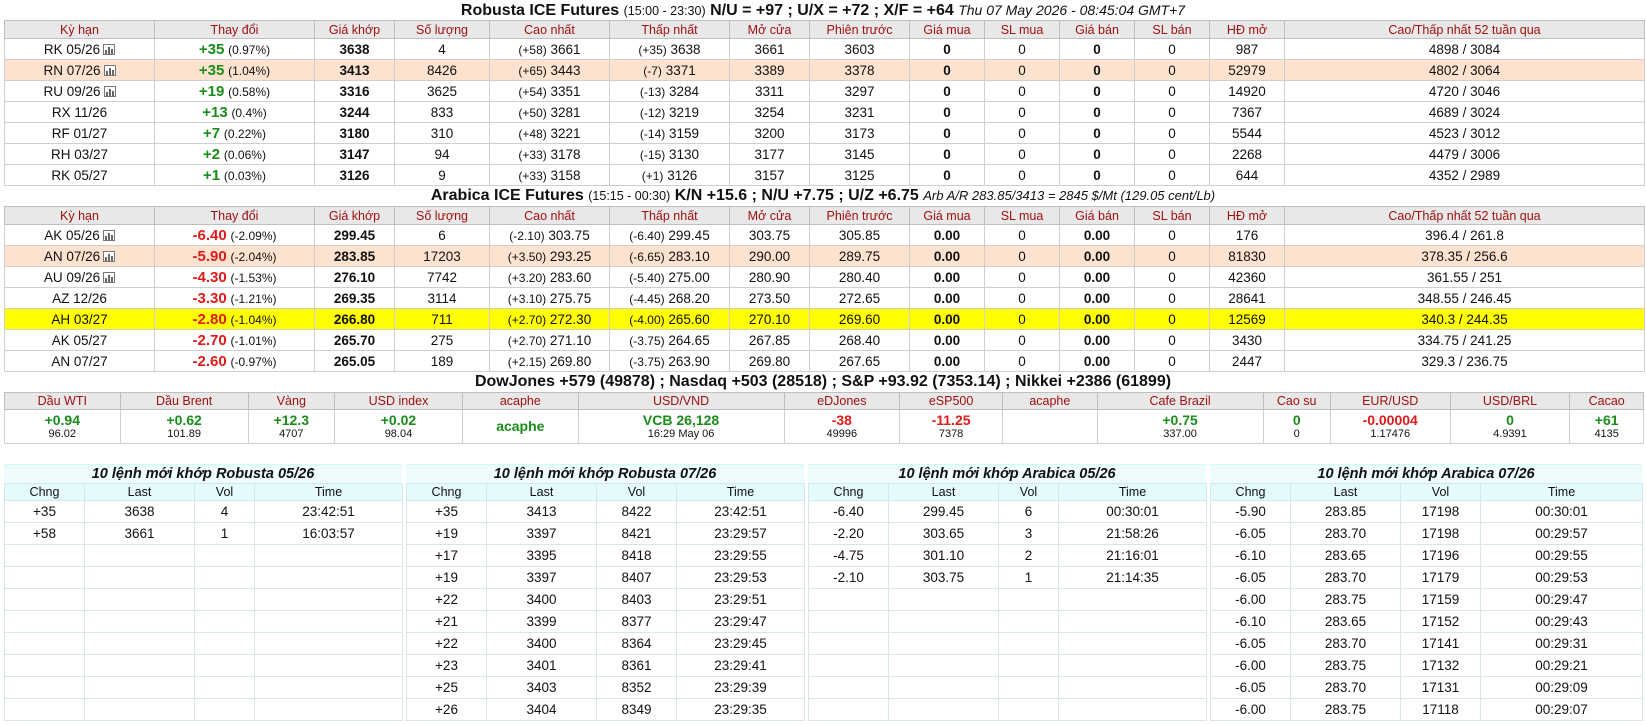 The image size is (1646, 725). I want to click on prev-price: 289.75, so click(859, 256).